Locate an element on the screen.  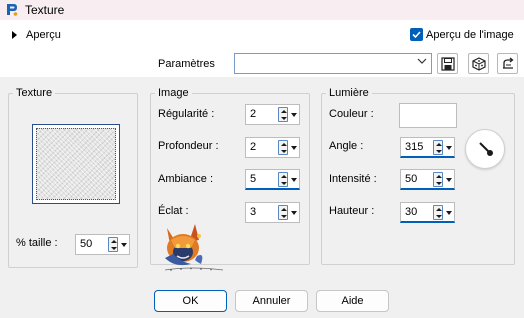
save-preset-button is located at coordinates (447, 63).